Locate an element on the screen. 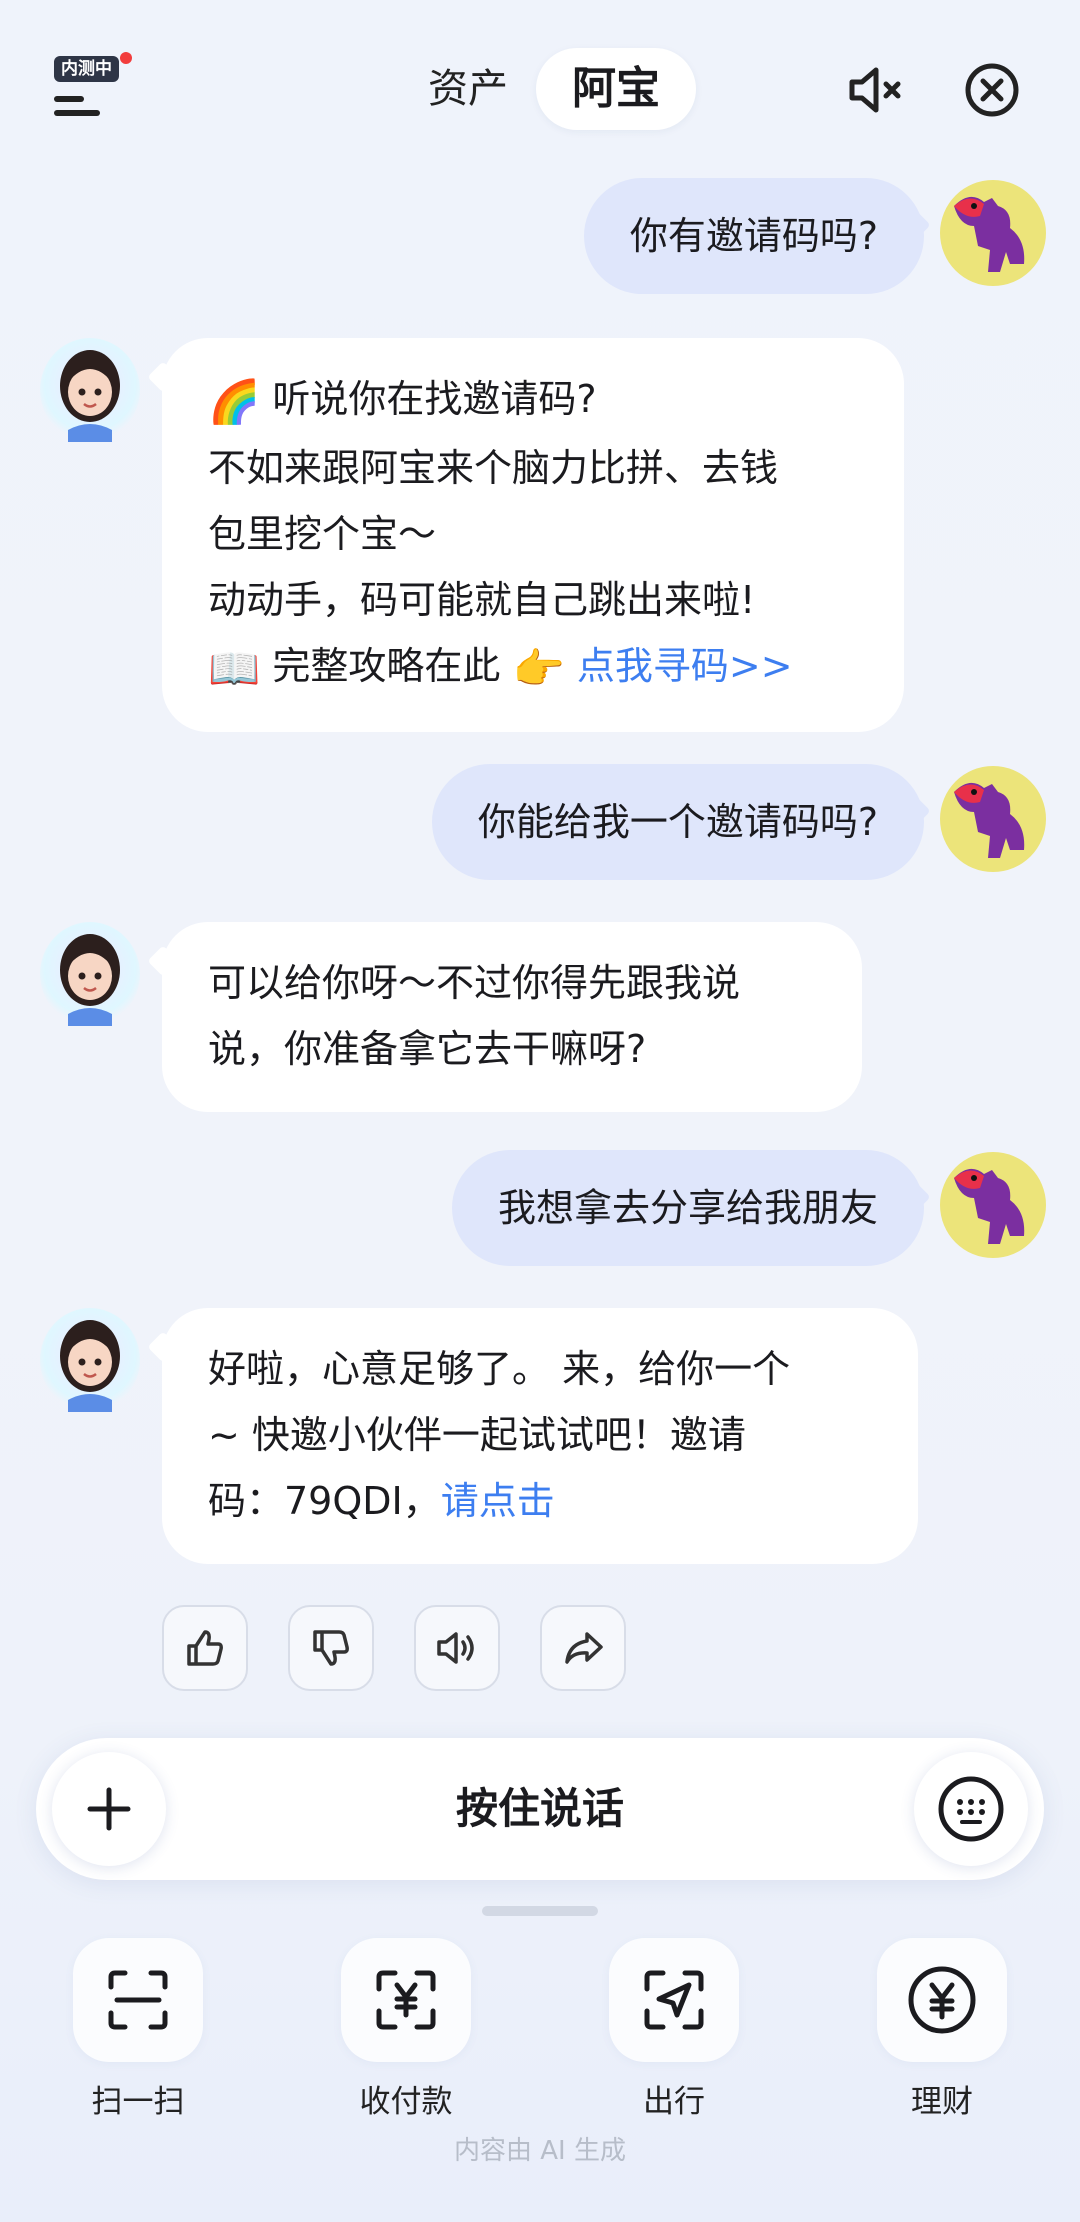 This screenshot has width=1080, height=2222. thumbs-down-button is located at coordinates (331, 1648).